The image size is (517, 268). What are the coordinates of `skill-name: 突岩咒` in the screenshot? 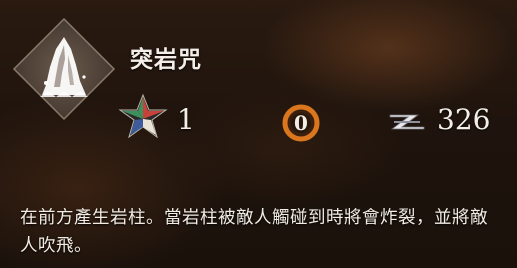 It's located at (166, 60).